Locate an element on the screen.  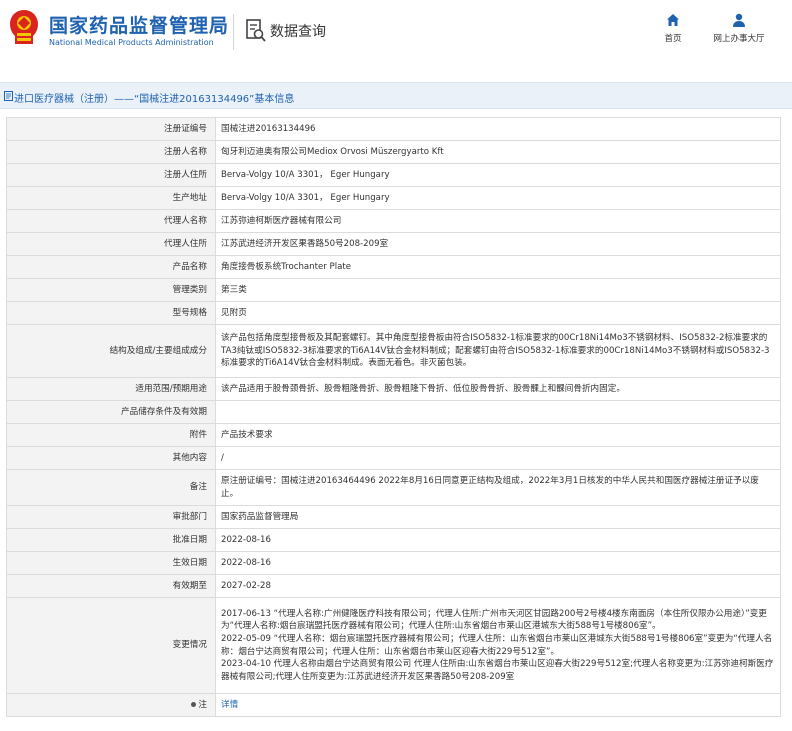
nav-service-label: 网上办事大厅 is located at coordinates (739, 39).